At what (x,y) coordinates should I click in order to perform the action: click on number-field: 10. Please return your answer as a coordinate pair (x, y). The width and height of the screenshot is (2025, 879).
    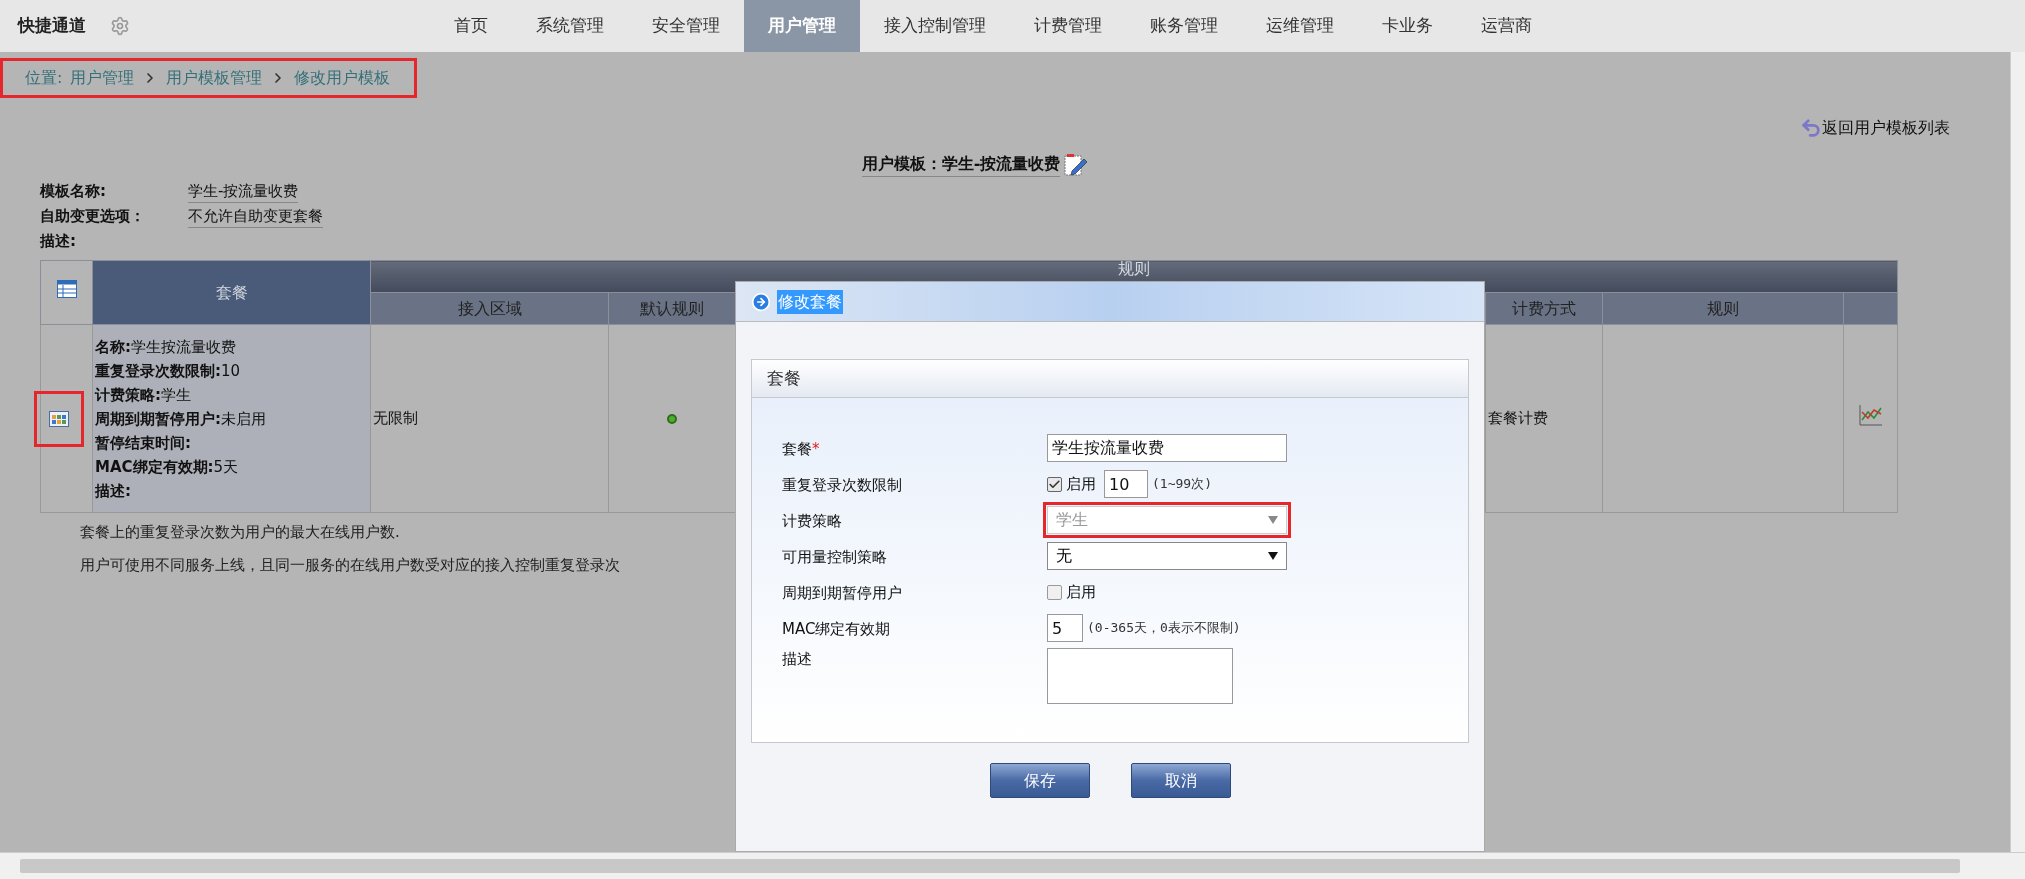
    Looking at the image, I should click on (1126, 484).